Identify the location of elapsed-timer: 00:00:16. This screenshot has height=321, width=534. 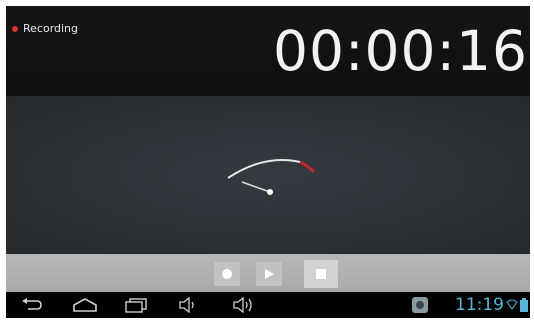
(400, 51).